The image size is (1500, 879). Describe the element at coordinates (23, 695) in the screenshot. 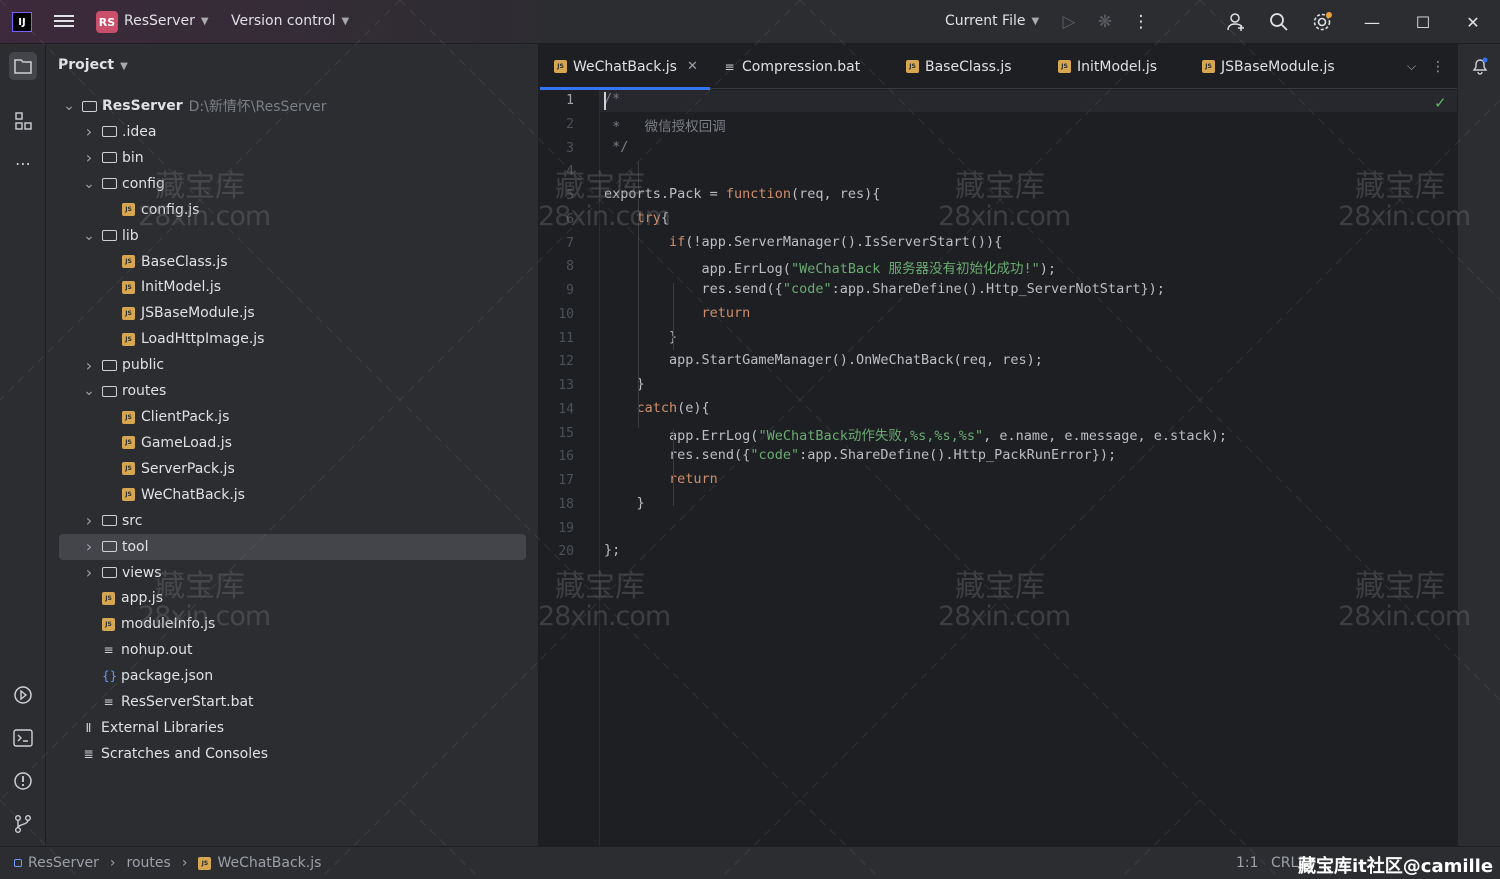

I see `services-run-icon` at that location.